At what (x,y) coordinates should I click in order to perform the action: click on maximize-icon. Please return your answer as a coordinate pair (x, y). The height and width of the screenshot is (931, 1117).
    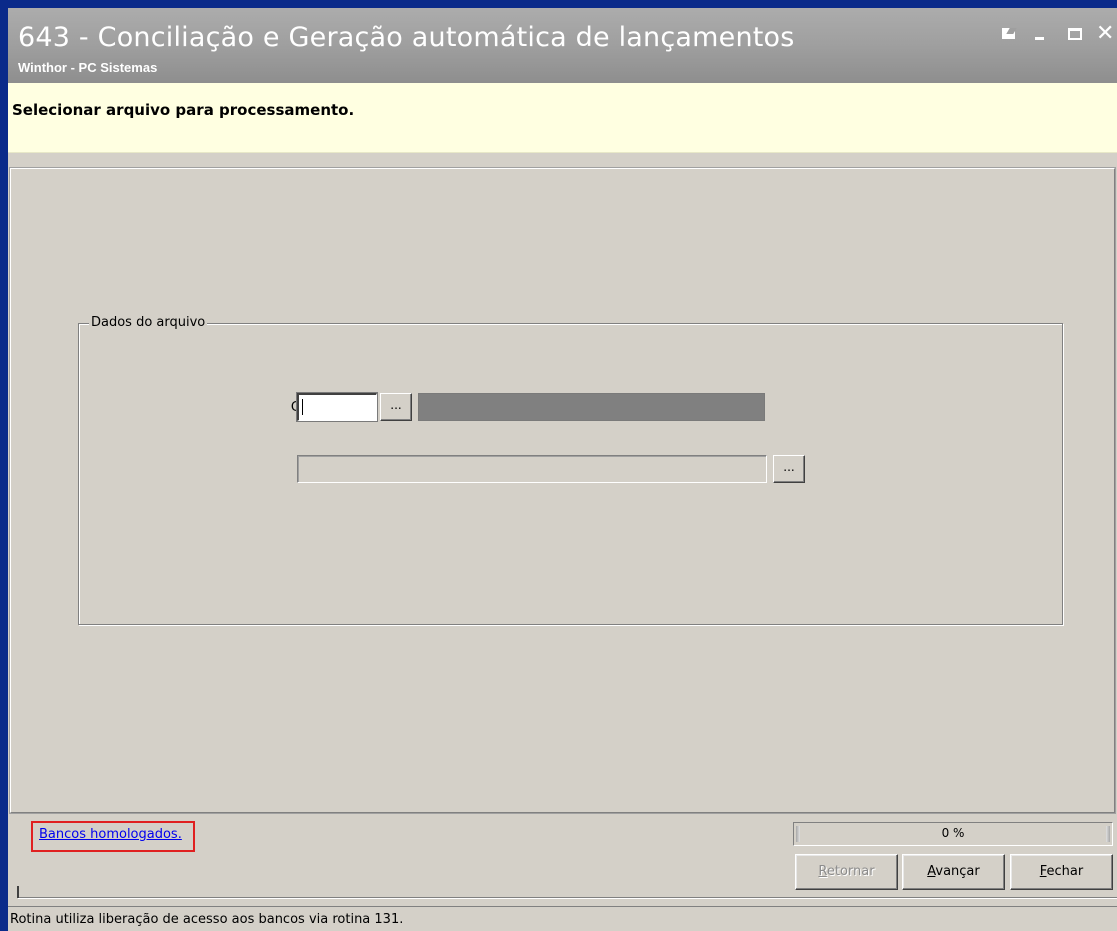
    Looking at the image, I should click on (1075, 34).